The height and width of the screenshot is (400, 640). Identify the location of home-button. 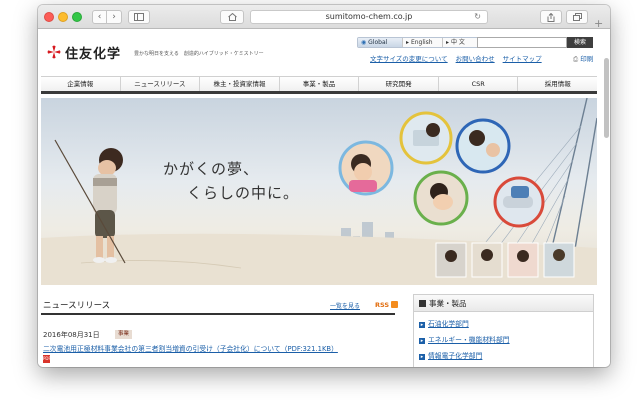
(232, 17).